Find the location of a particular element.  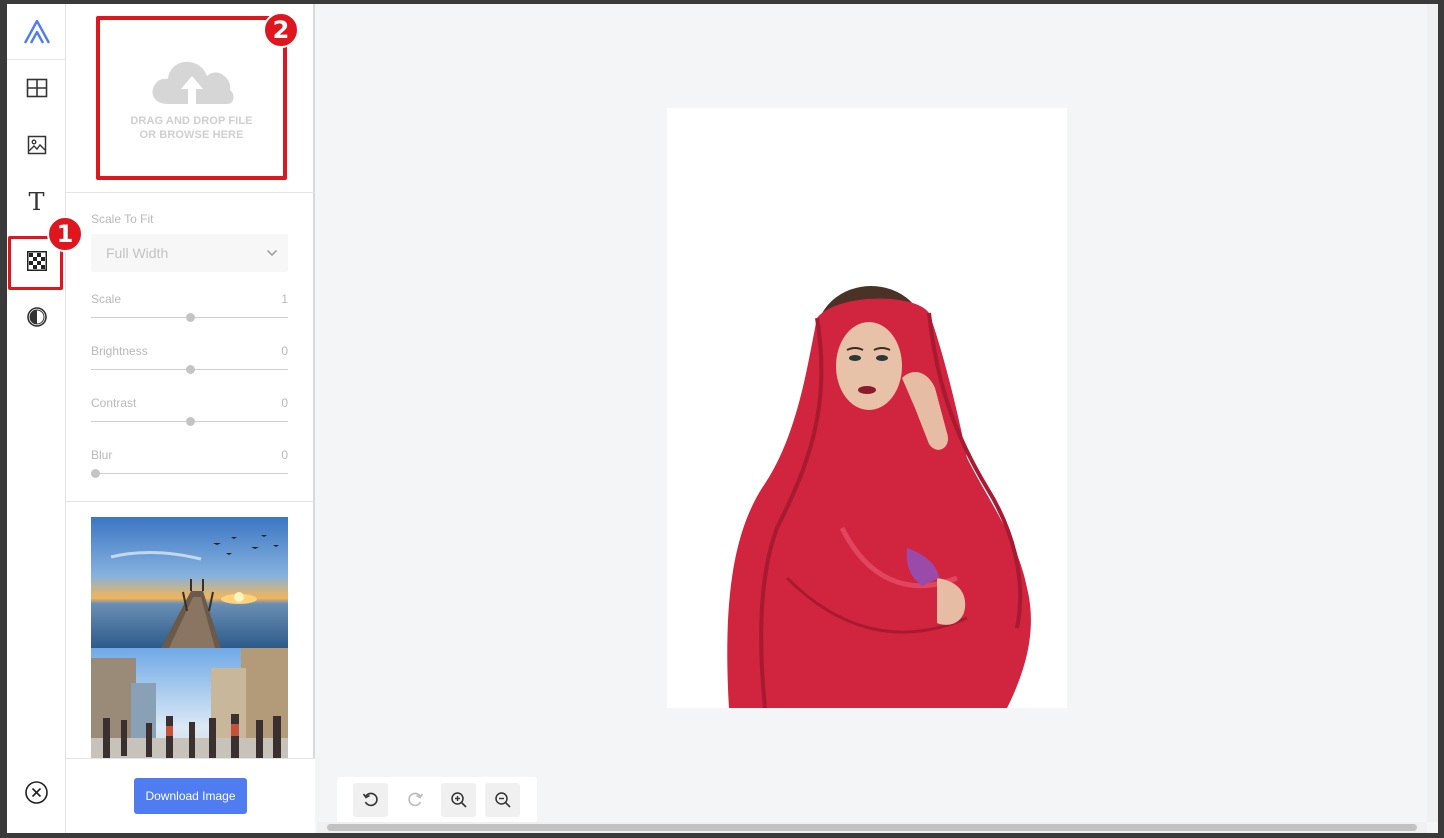

slider-label: Scale is located at coordinates (106, 299).